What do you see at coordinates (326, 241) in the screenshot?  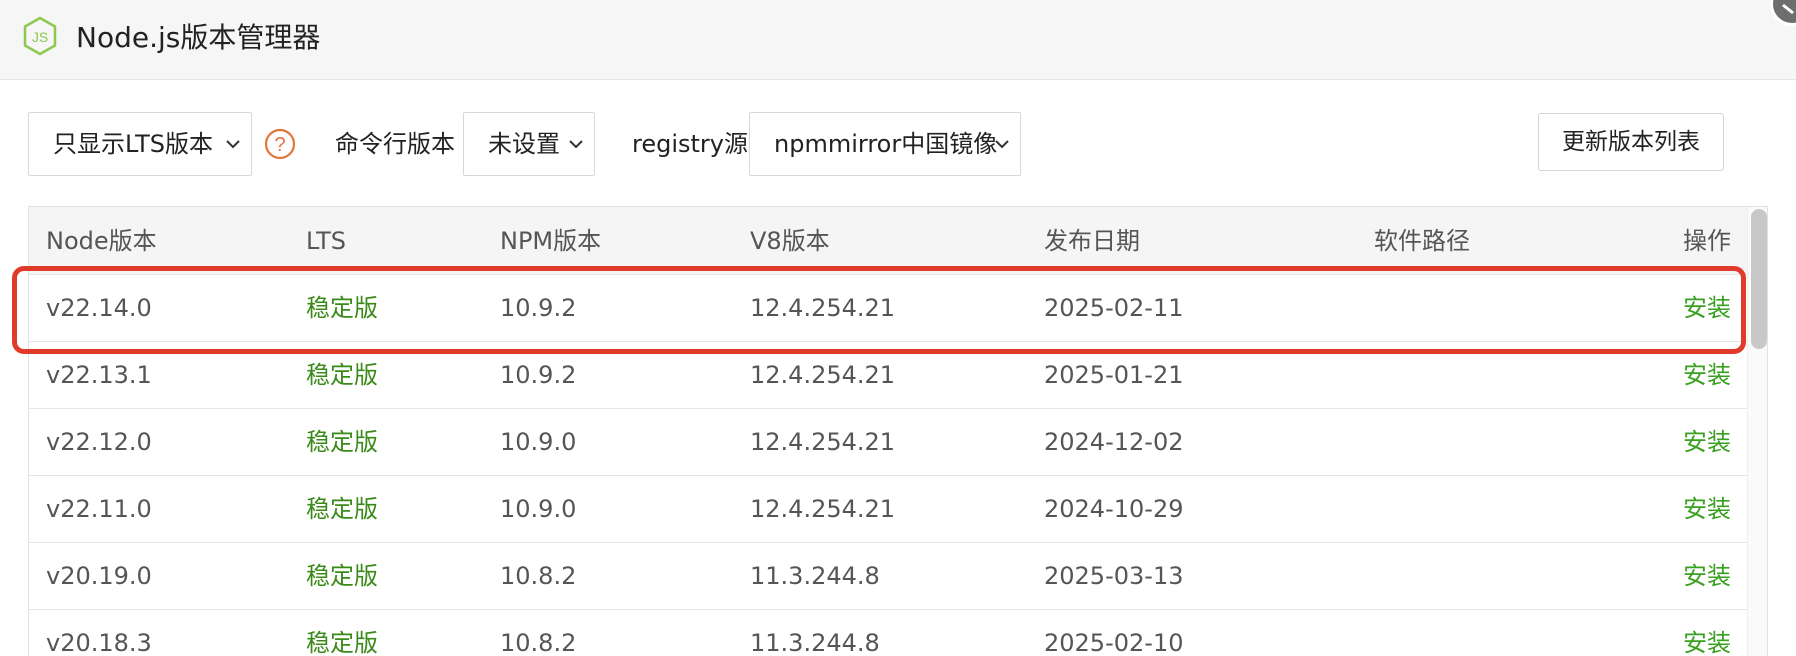 I see `column-header-lts: LTS` at bounding box center [326, 241].